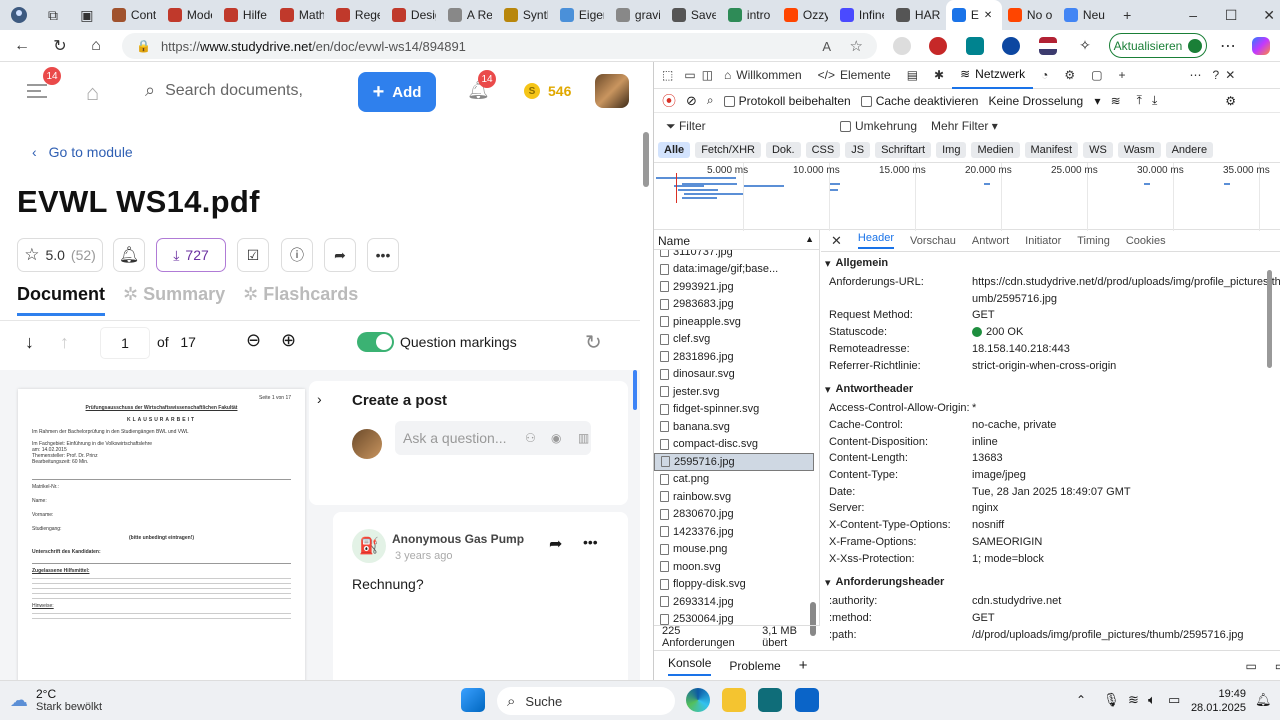  I want to click on ask-question-input: Ask a question... ⚇ ◉ ▥, so click(493, 438).